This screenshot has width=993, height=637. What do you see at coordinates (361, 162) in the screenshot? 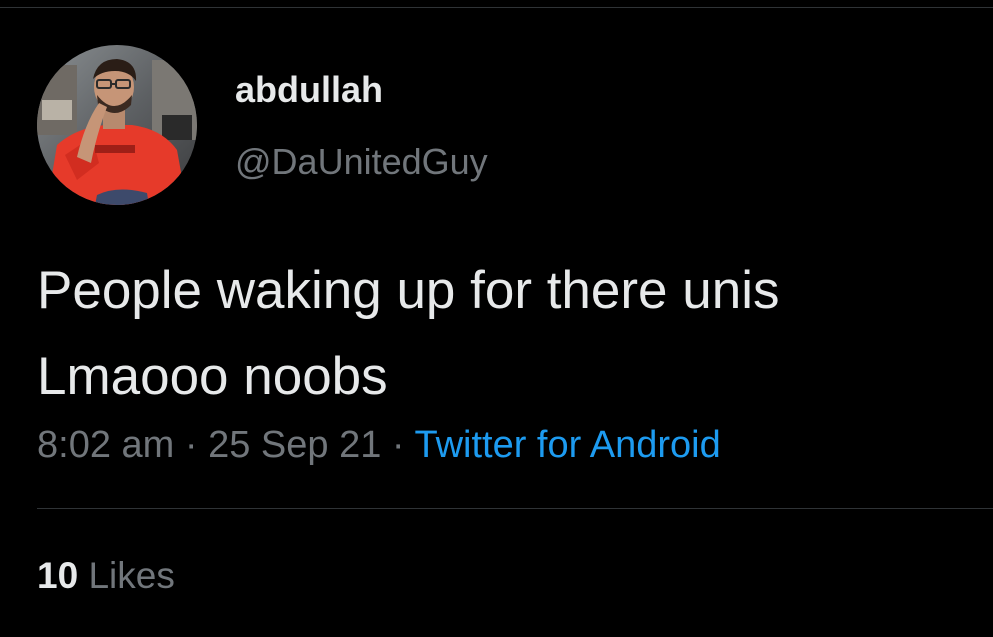
I see `user-handle: @DaUnitedGuy` at bounding box center [361, 162].